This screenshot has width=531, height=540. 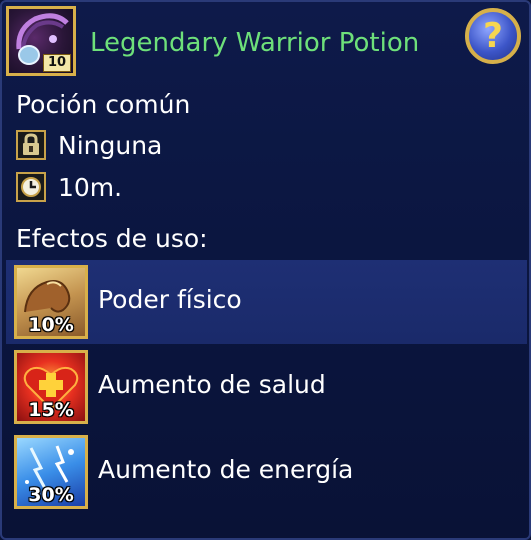 I want to click on quantity-badge: 10, so click(x=57, y=63).